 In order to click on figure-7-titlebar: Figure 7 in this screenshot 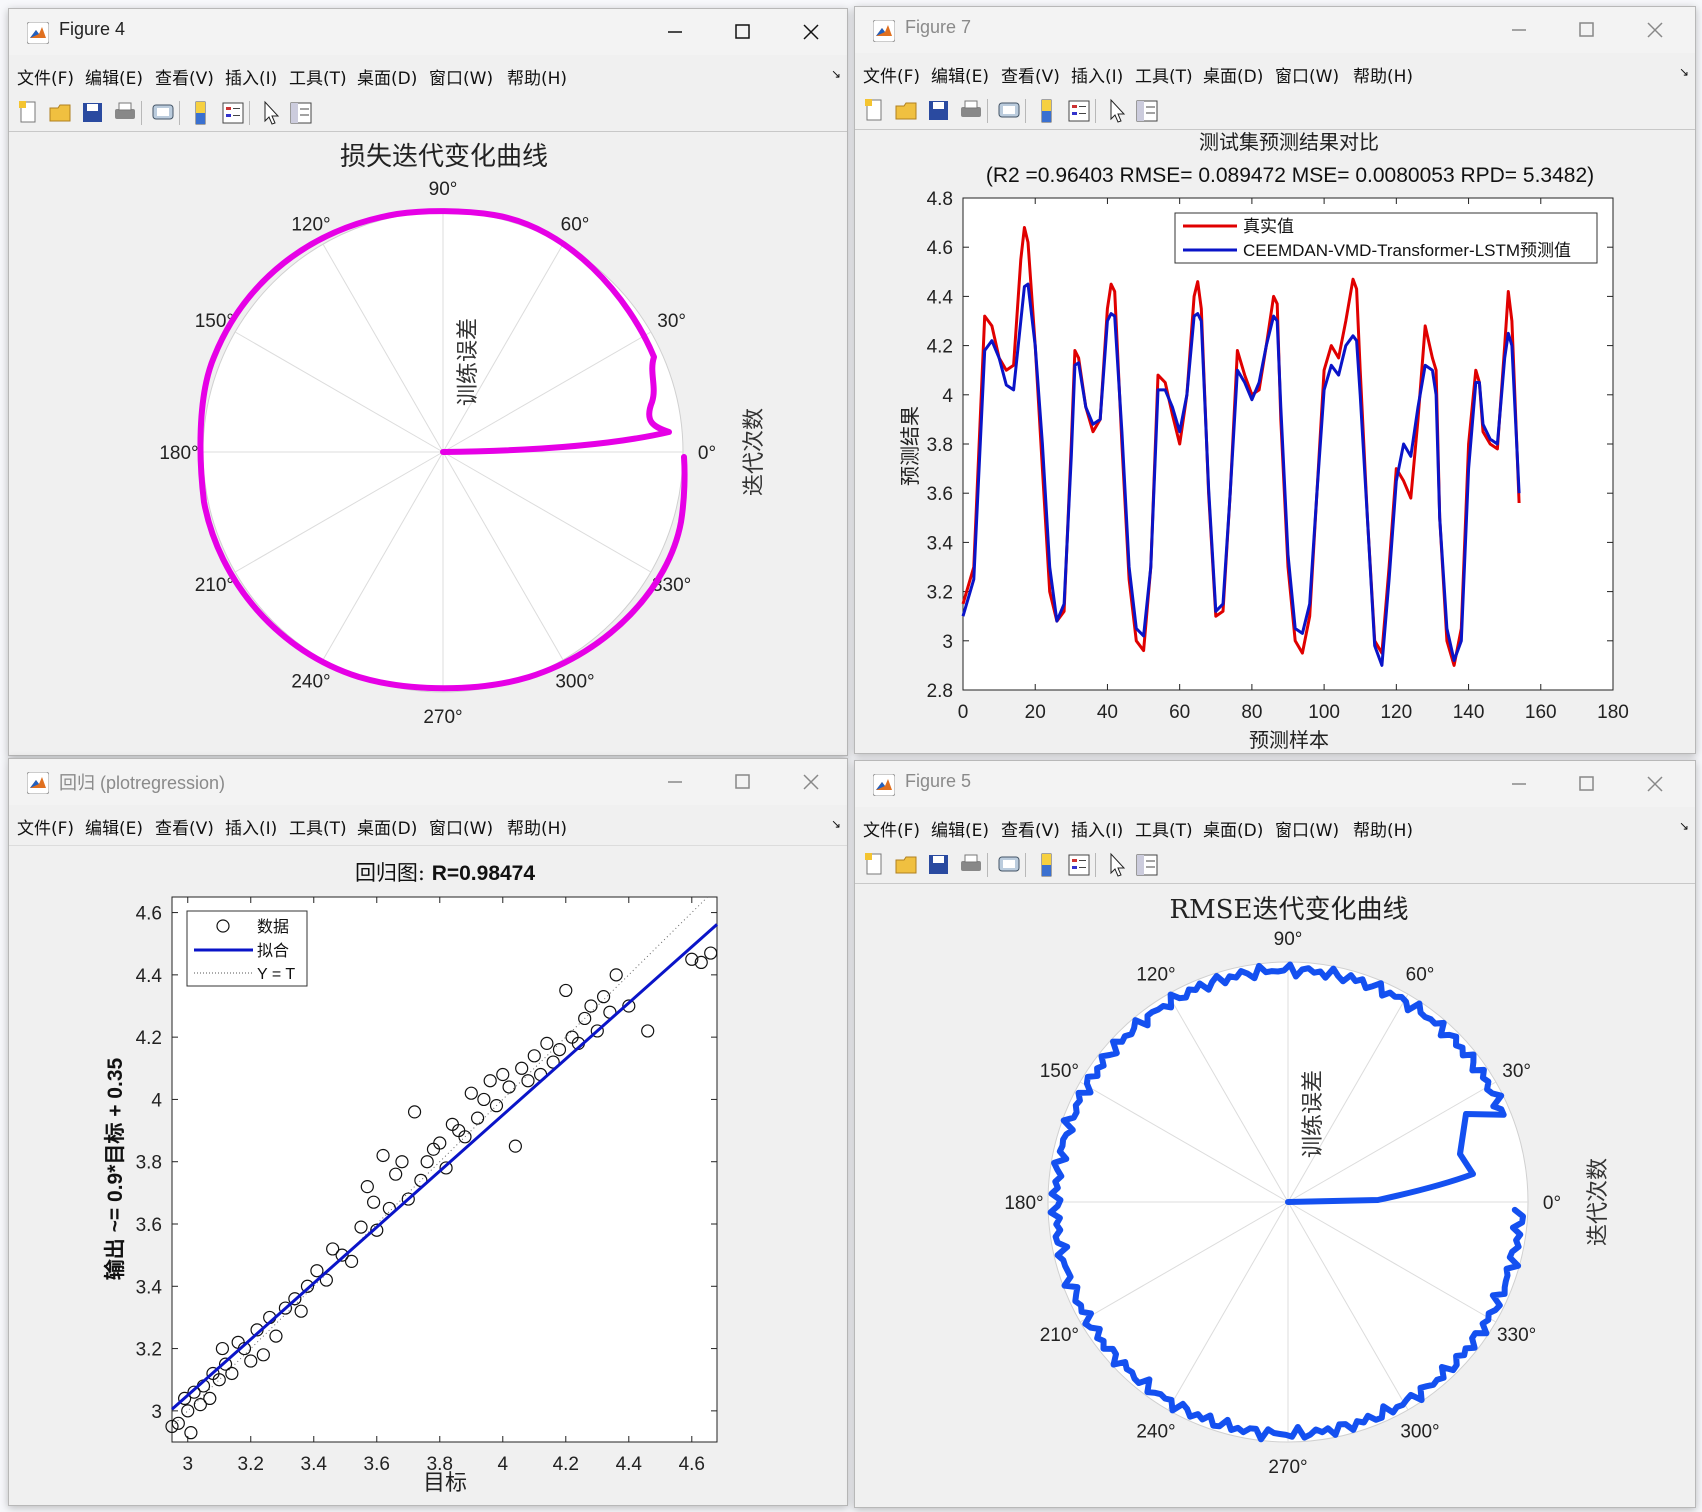, I will do `click(1275, 30)`.